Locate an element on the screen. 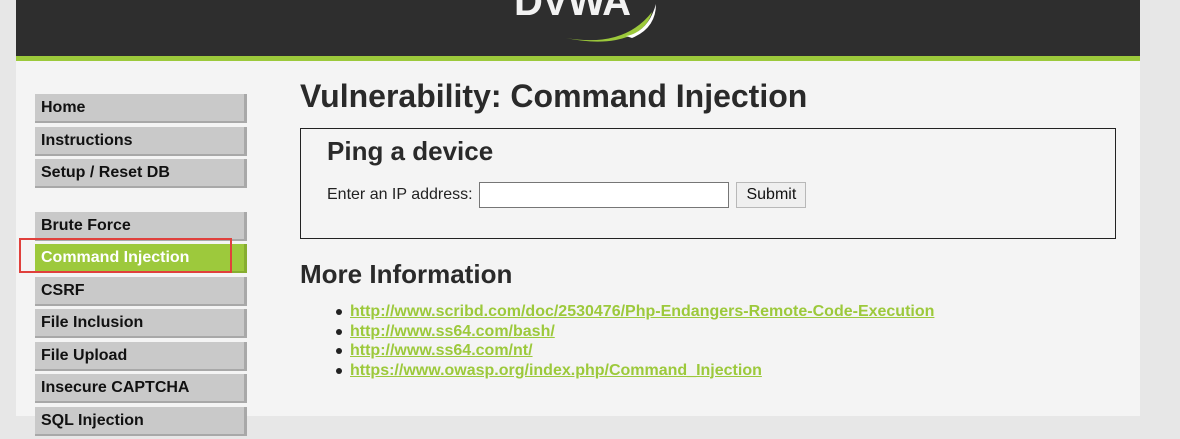 This screenshot has width=1180, height=439. menu-item-file-upload: File Upload is located at coordinates (141, 356).